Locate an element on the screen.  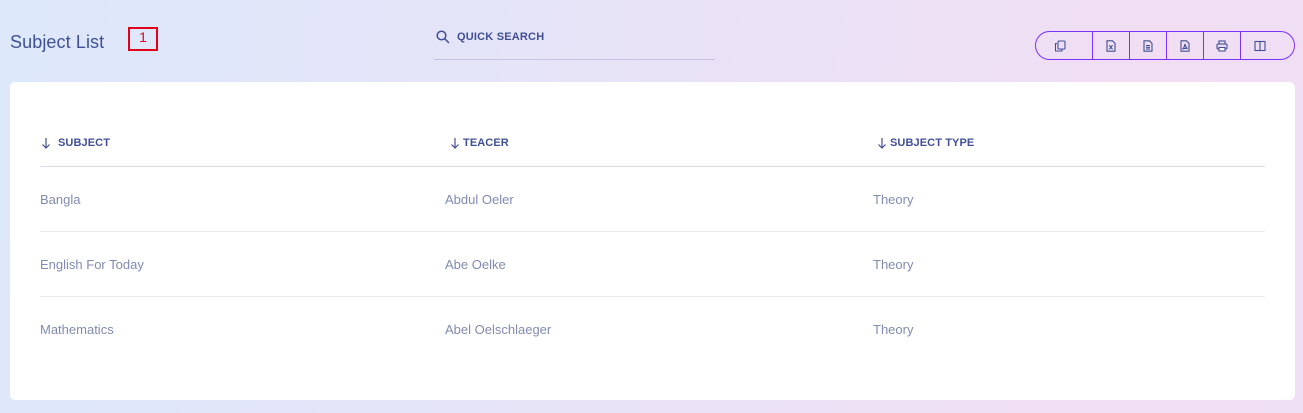
columns-icon is located at coordinates (1260, 45).